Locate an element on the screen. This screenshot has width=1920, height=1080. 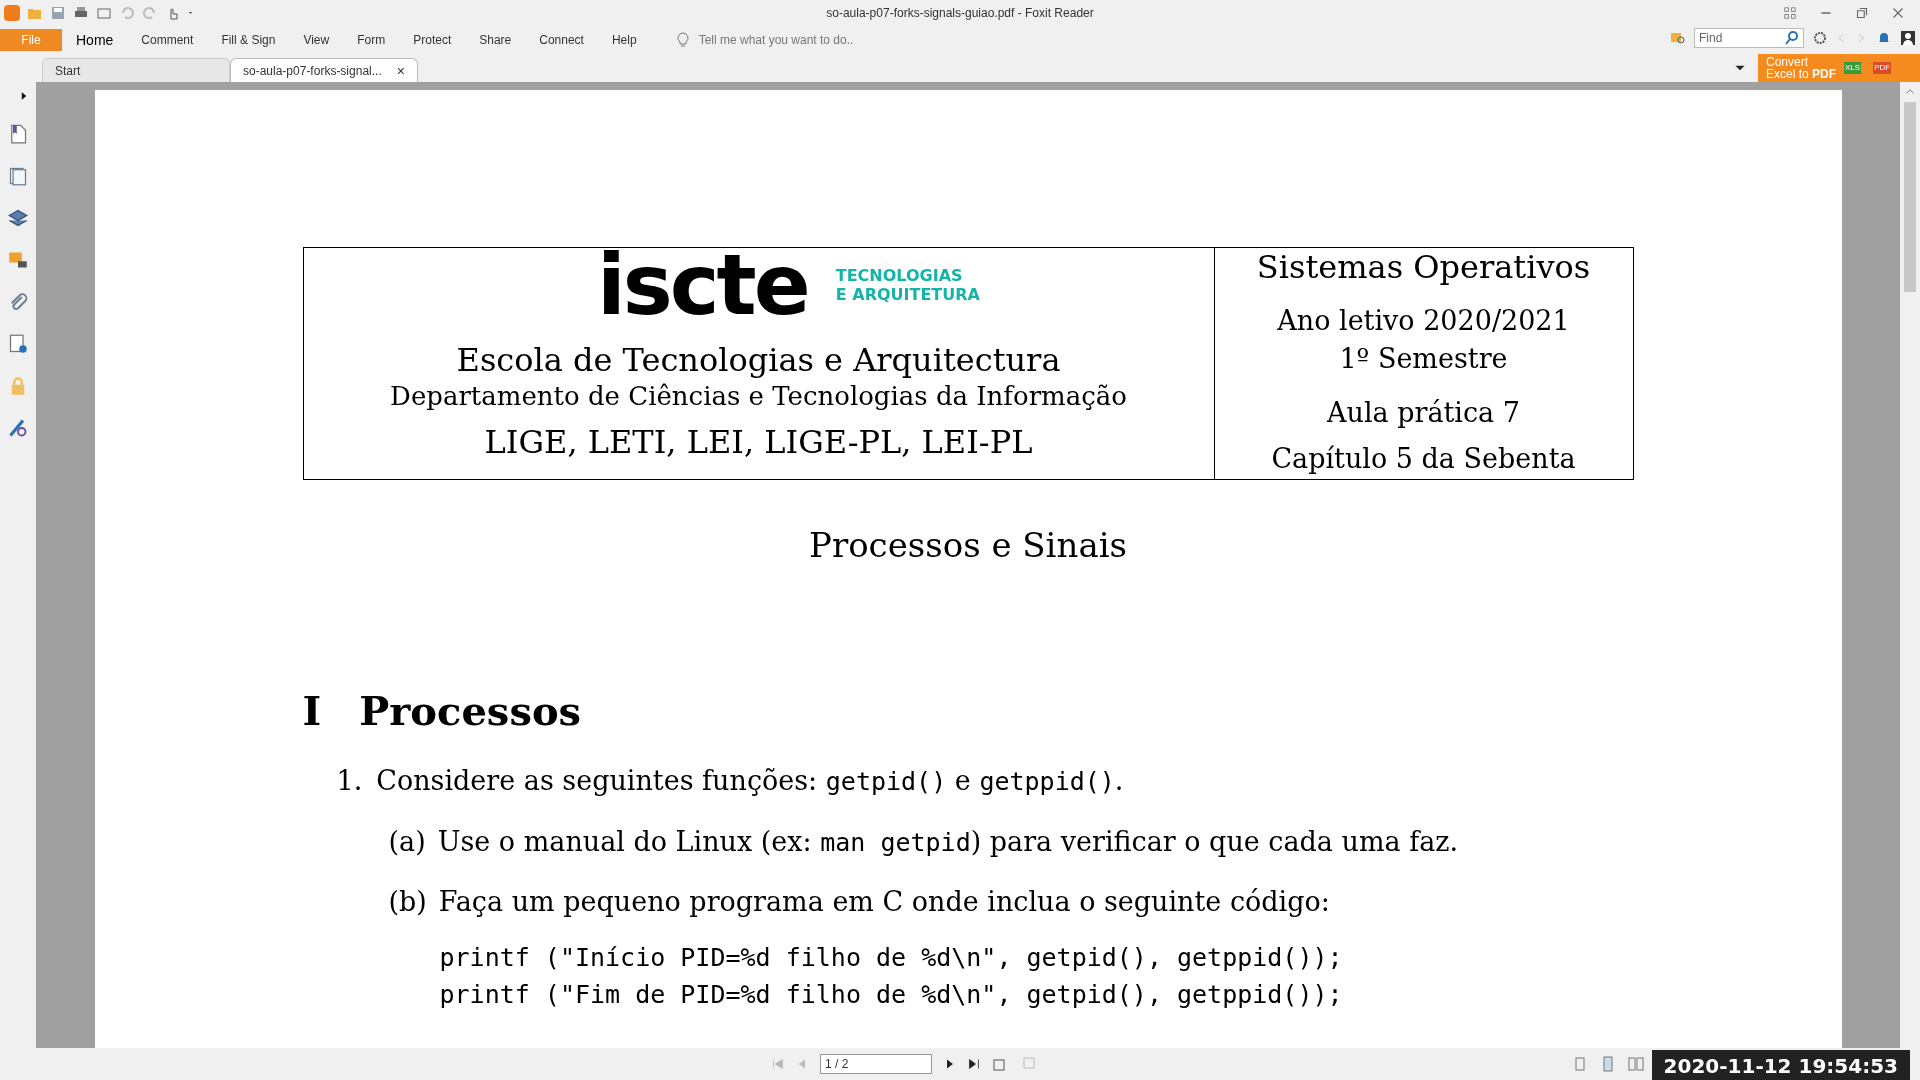
logo-subtitle: TECNOLOGIAS E ARQUITETURA is located at coordinates (907, 285).